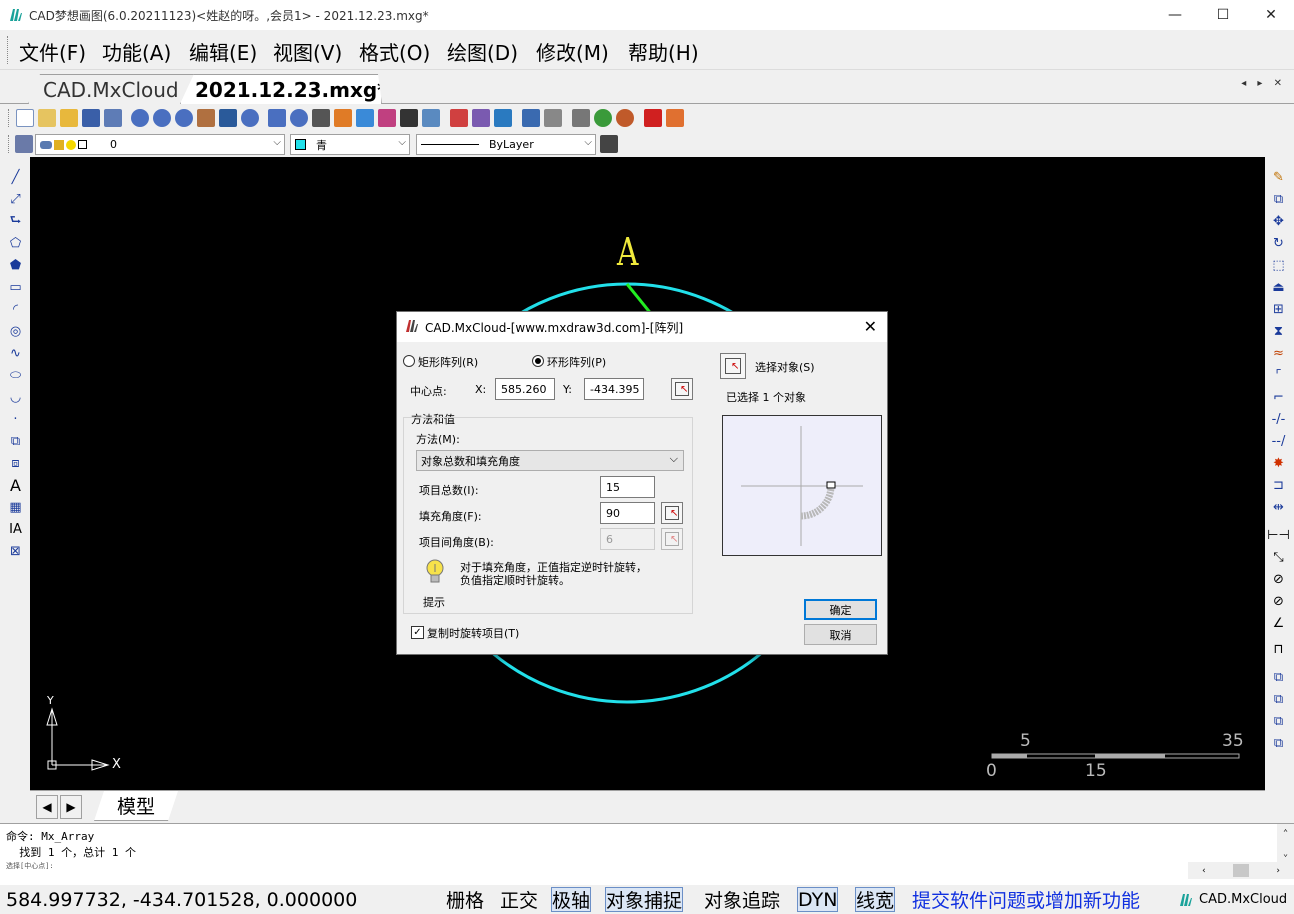 The height and width of the screenshot is (914, 1294). I want to click on layout-prev-button: ◀, so click(47, 807).